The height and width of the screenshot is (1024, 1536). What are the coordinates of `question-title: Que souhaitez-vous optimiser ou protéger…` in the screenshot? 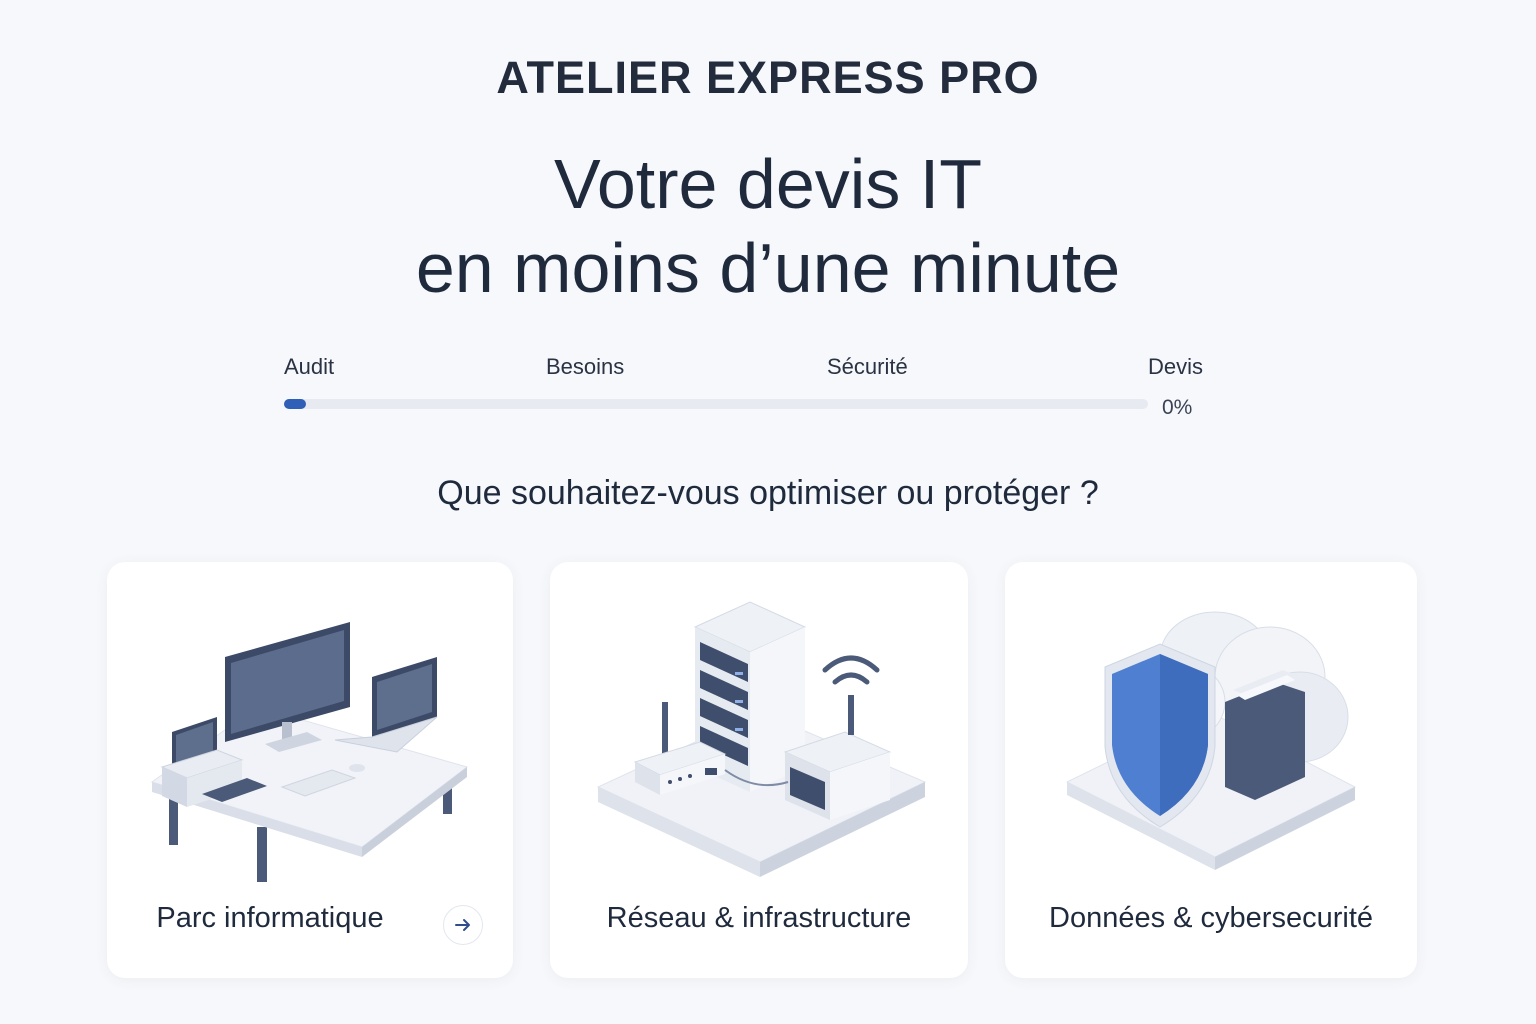 It's located at (768, 493).